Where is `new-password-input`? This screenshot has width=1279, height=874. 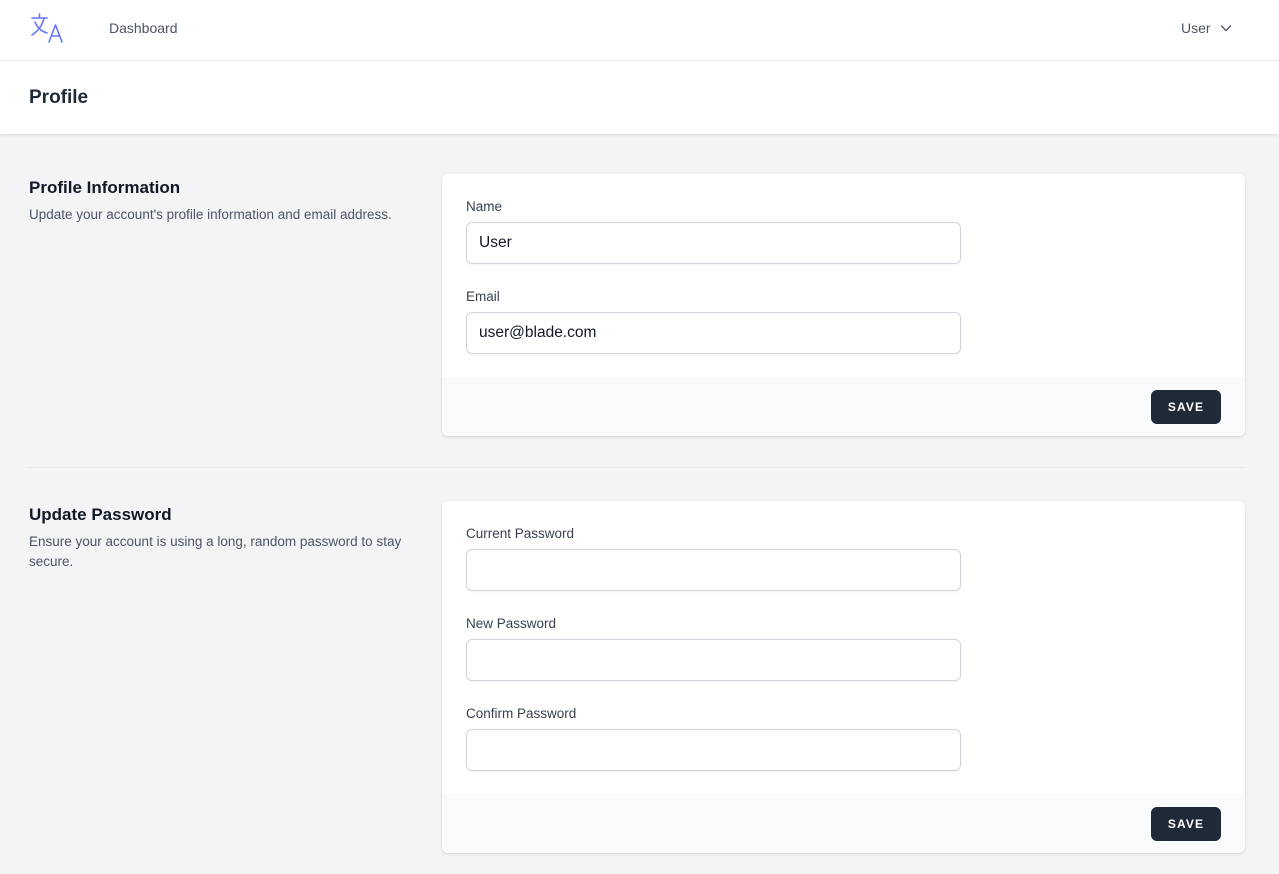
new-password-input is located at coordinates (713, 660).